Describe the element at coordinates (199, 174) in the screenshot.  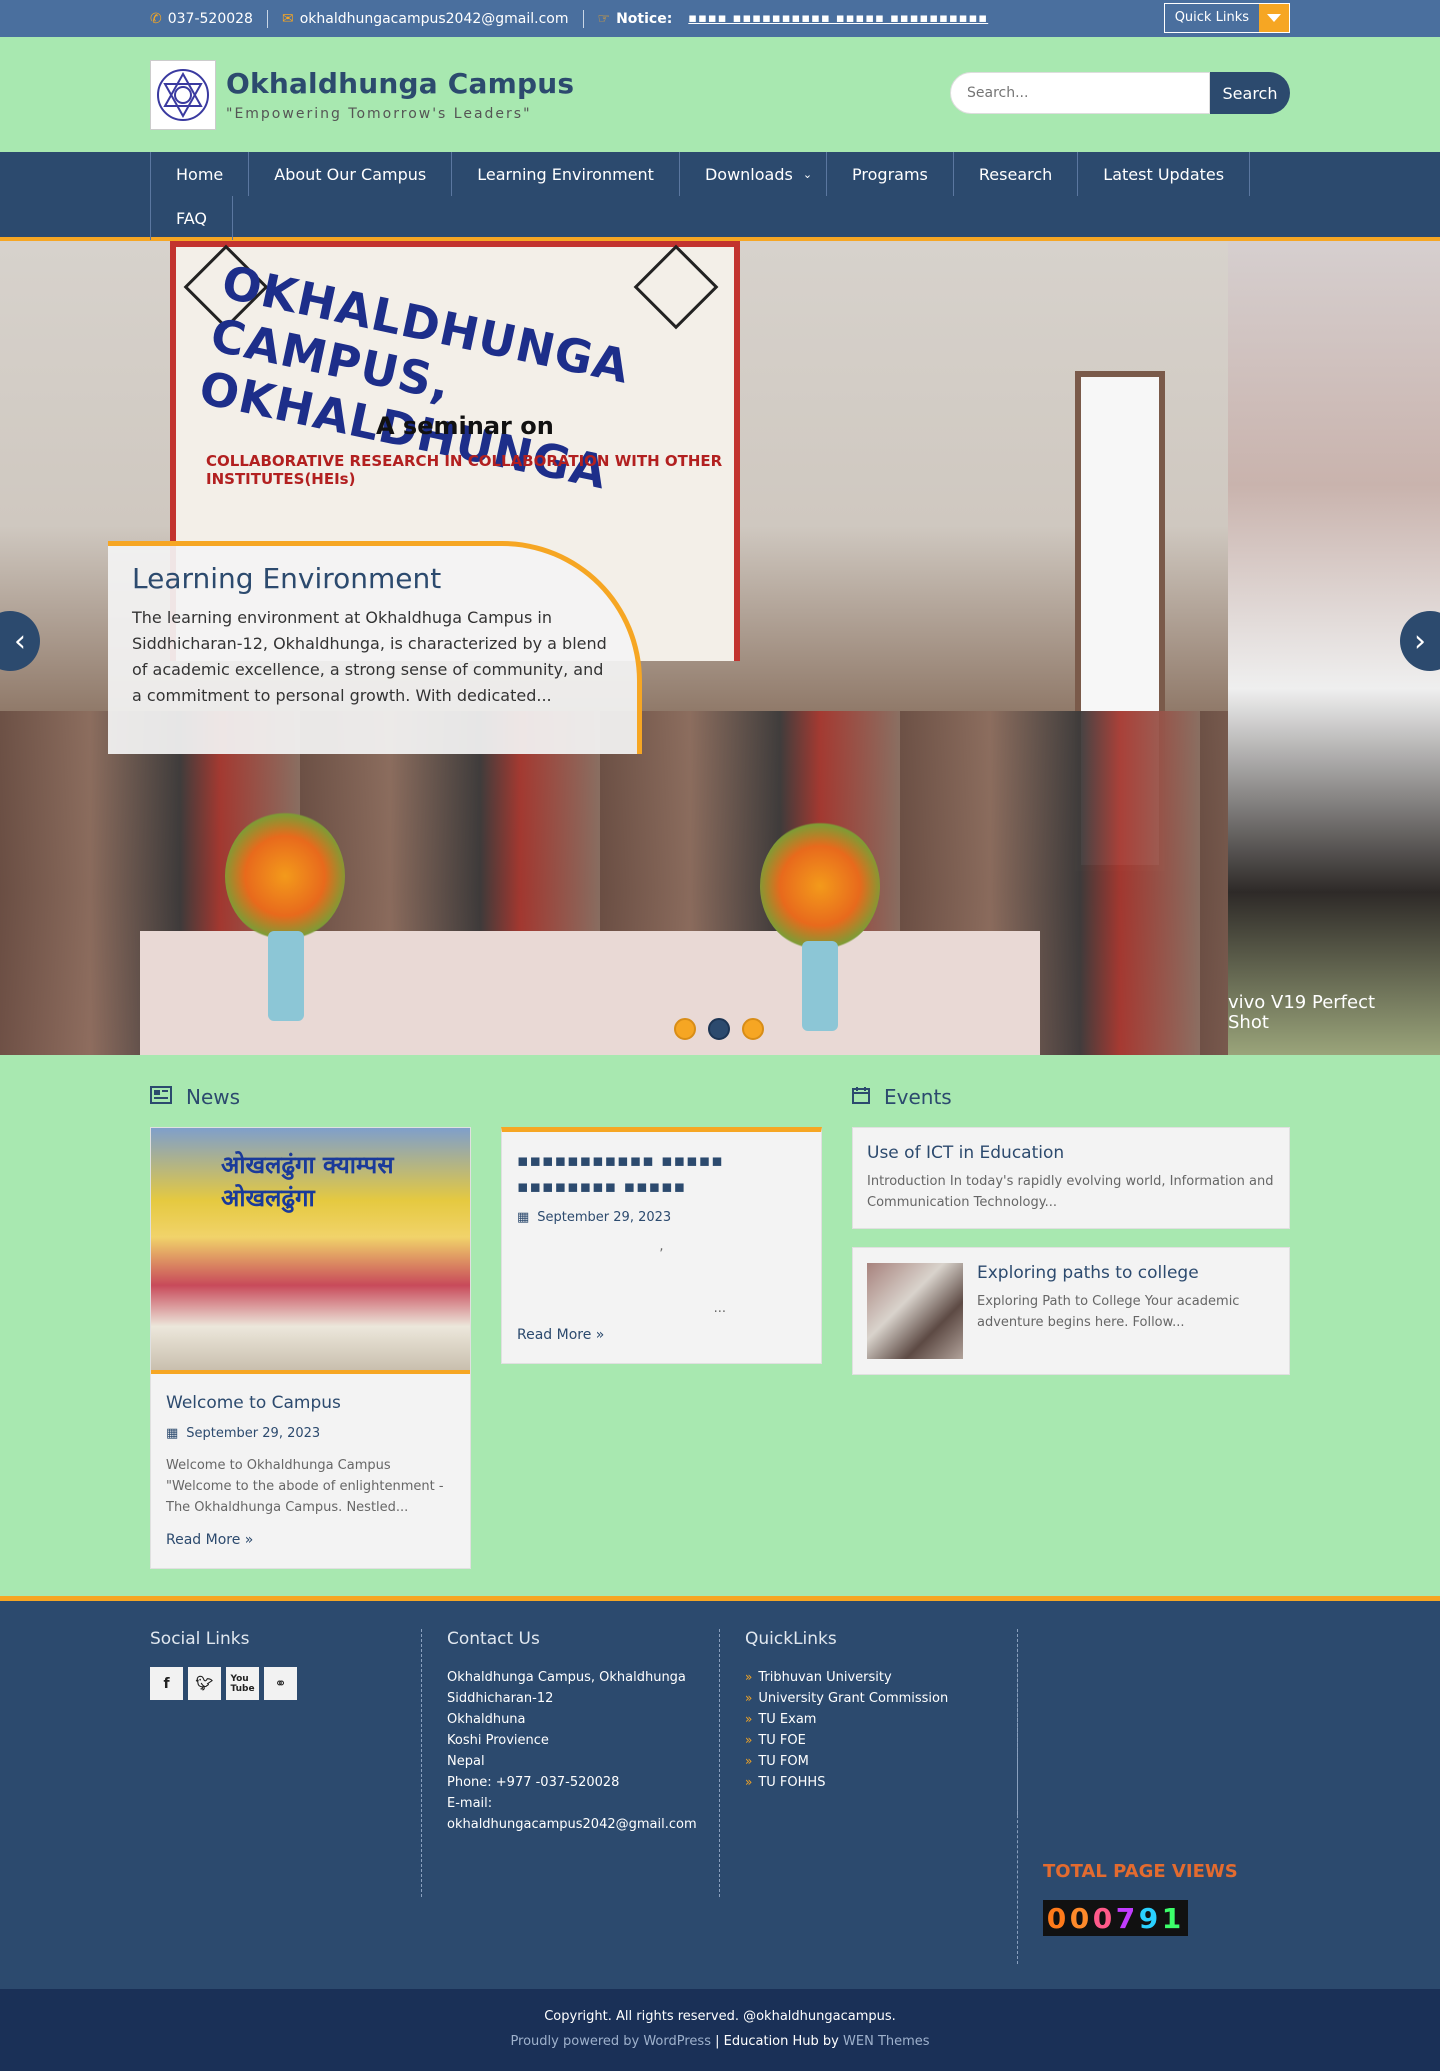
I see `nav-item-home: Home` at that location.